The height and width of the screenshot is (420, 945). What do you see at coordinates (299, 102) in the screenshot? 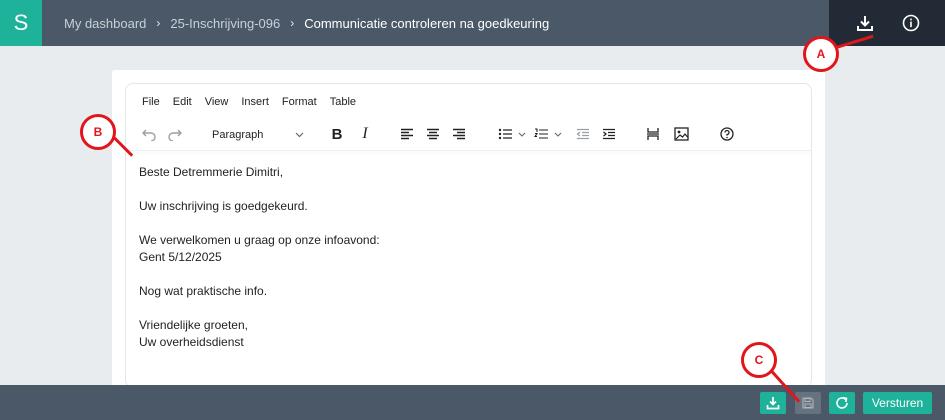
I see `menu-format: Format` at bounding box center [299, 102].